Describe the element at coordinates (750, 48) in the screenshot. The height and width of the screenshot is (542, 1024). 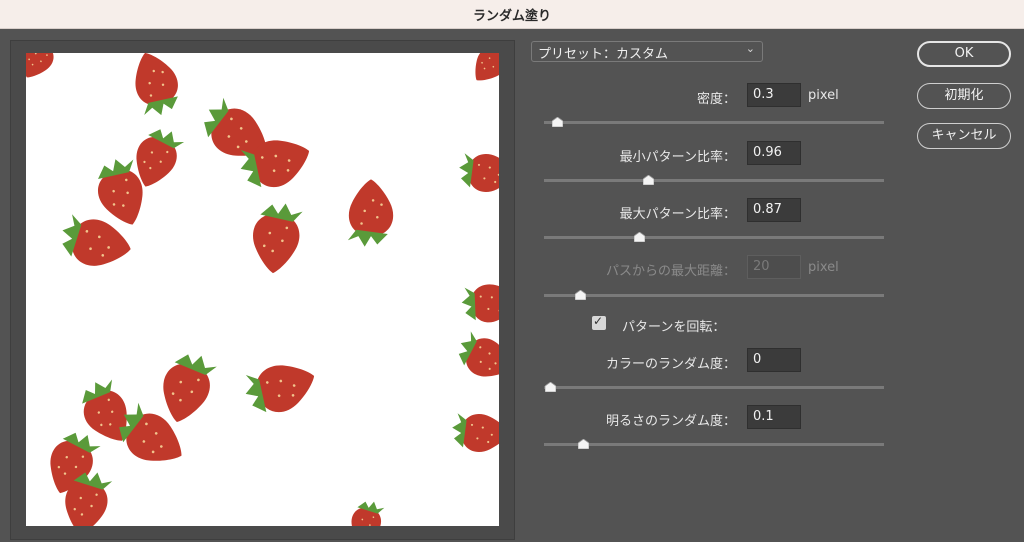
I see `chevron-down-icon: ⌄` at that location.